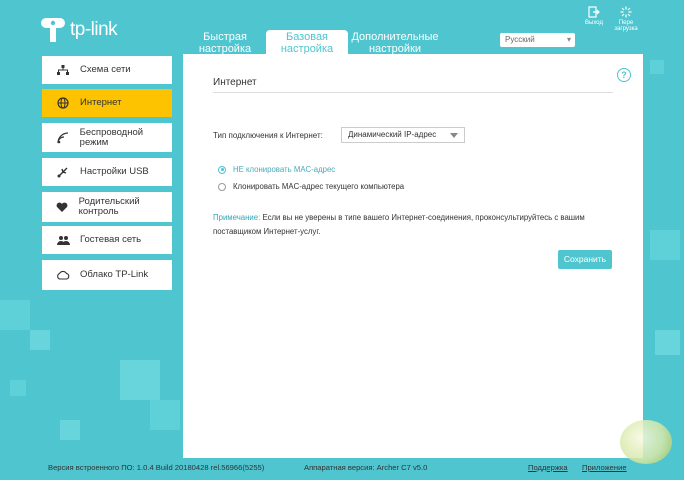 Image resolution: width=684 pixels, height=480 pixels. What do you see at coordinates (585, 259) in the screenshot?
I see `save-button: Сохранить` at bounding box center [585, 259].